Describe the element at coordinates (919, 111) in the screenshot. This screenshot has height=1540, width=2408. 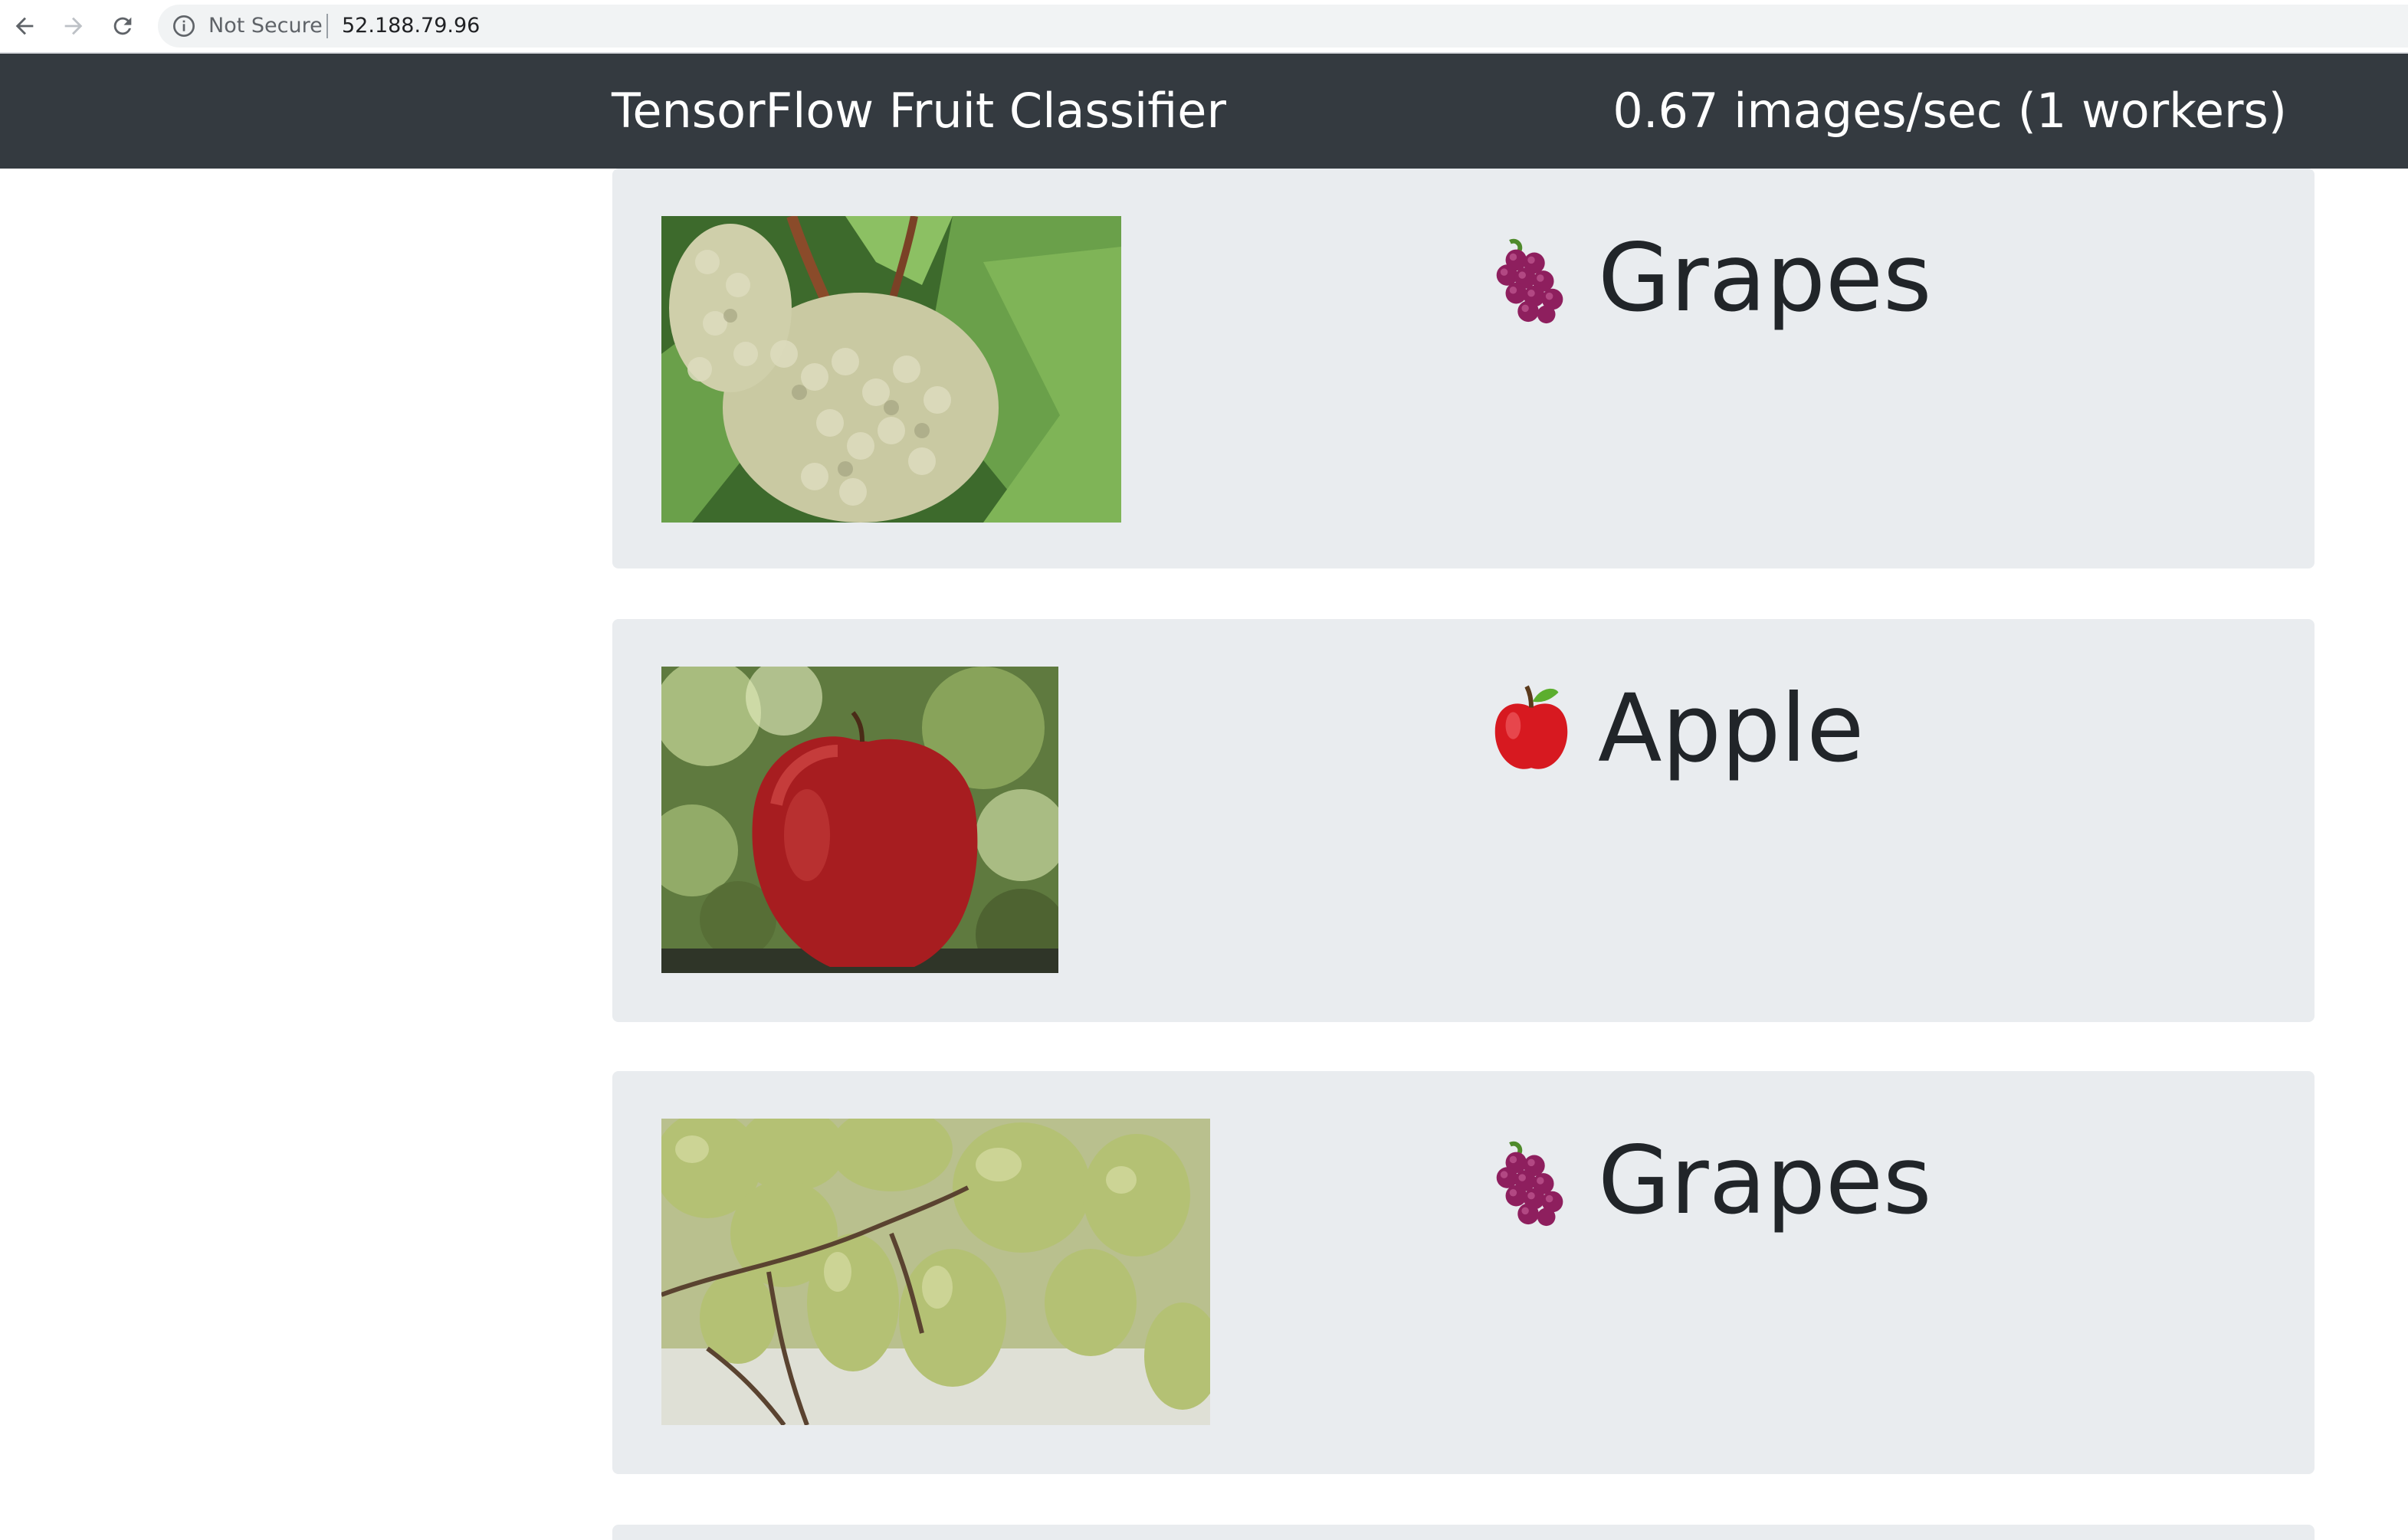
I see `app-title: TensorFlow Fruit Classifier` at that location.